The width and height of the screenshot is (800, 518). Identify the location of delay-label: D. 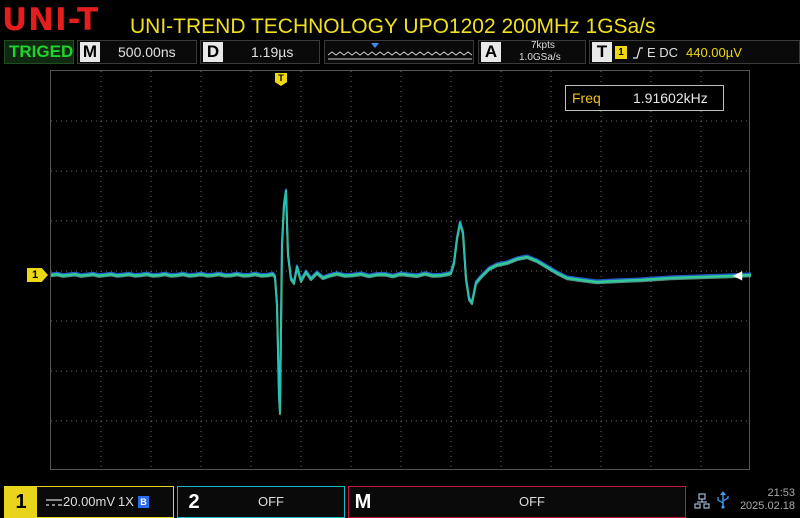
(213, 52).